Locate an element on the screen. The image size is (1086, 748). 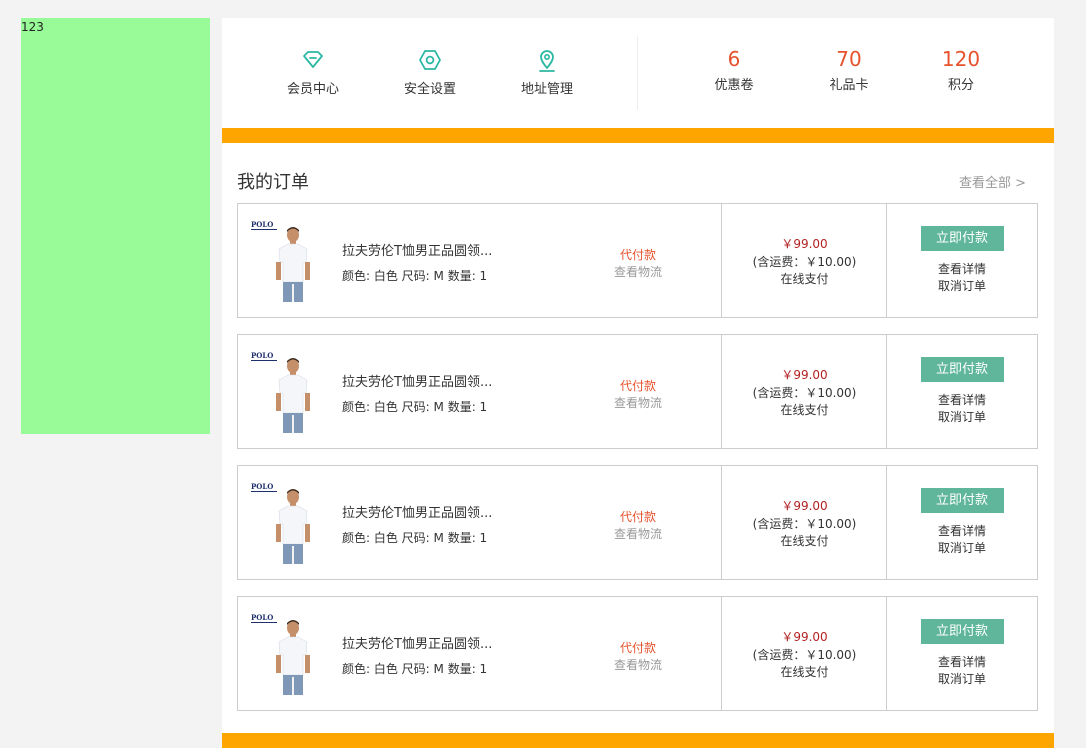
security-settings-link: 安全设置 is located at coordinates (430, 72).